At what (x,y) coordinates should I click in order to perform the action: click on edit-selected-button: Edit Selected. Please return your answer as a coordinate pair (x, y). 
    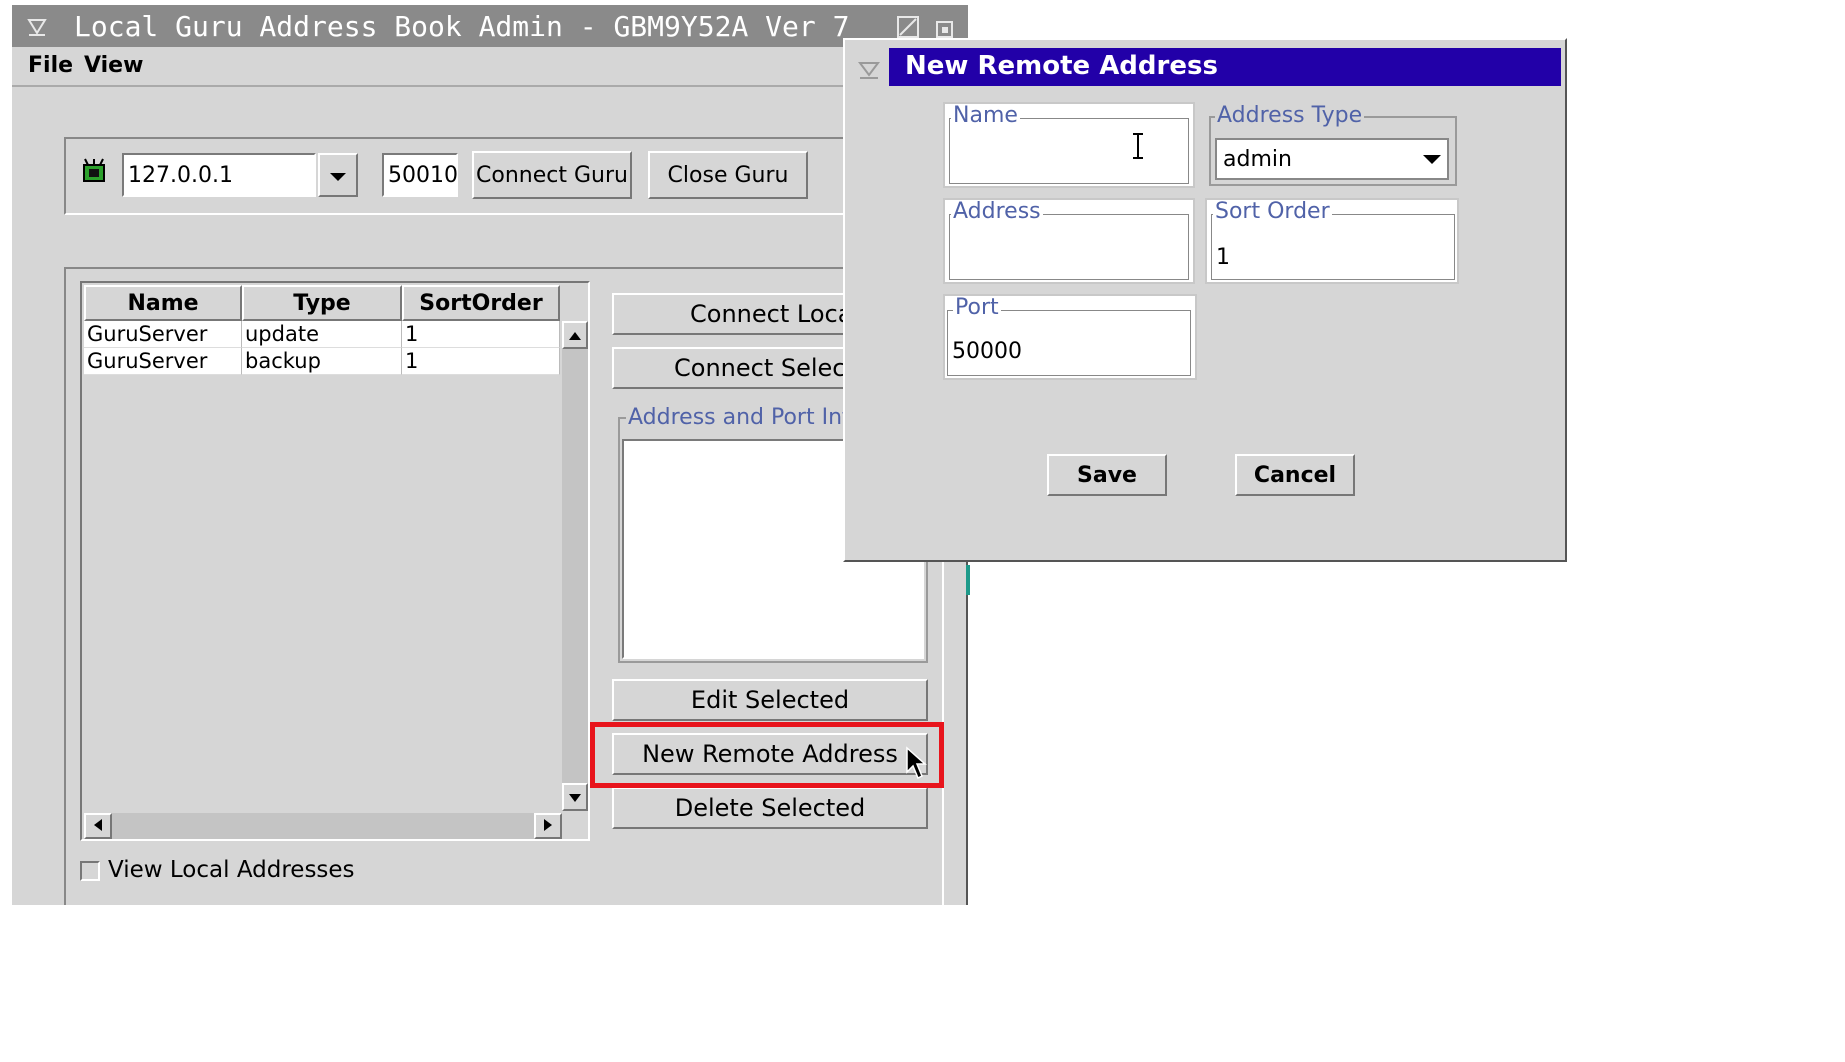
    Looking at the image, I should click on (770, 700).